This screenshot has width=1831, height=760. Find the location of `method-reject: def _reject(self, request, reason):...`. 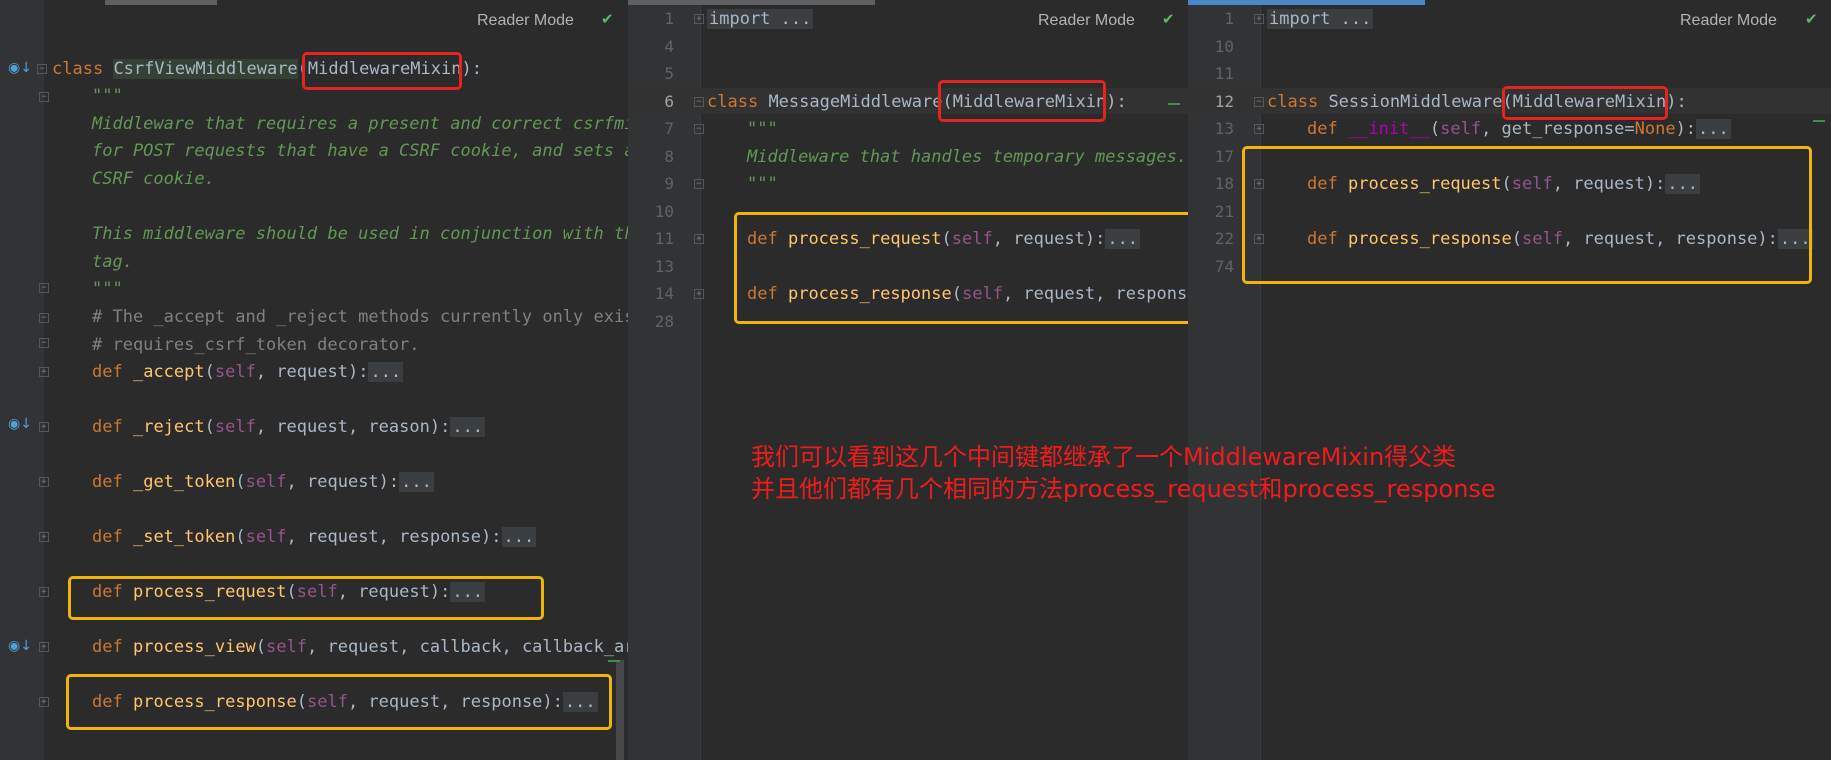

method-reject: def _reject(self, request, reason):... is located at coordinates (289, 427).